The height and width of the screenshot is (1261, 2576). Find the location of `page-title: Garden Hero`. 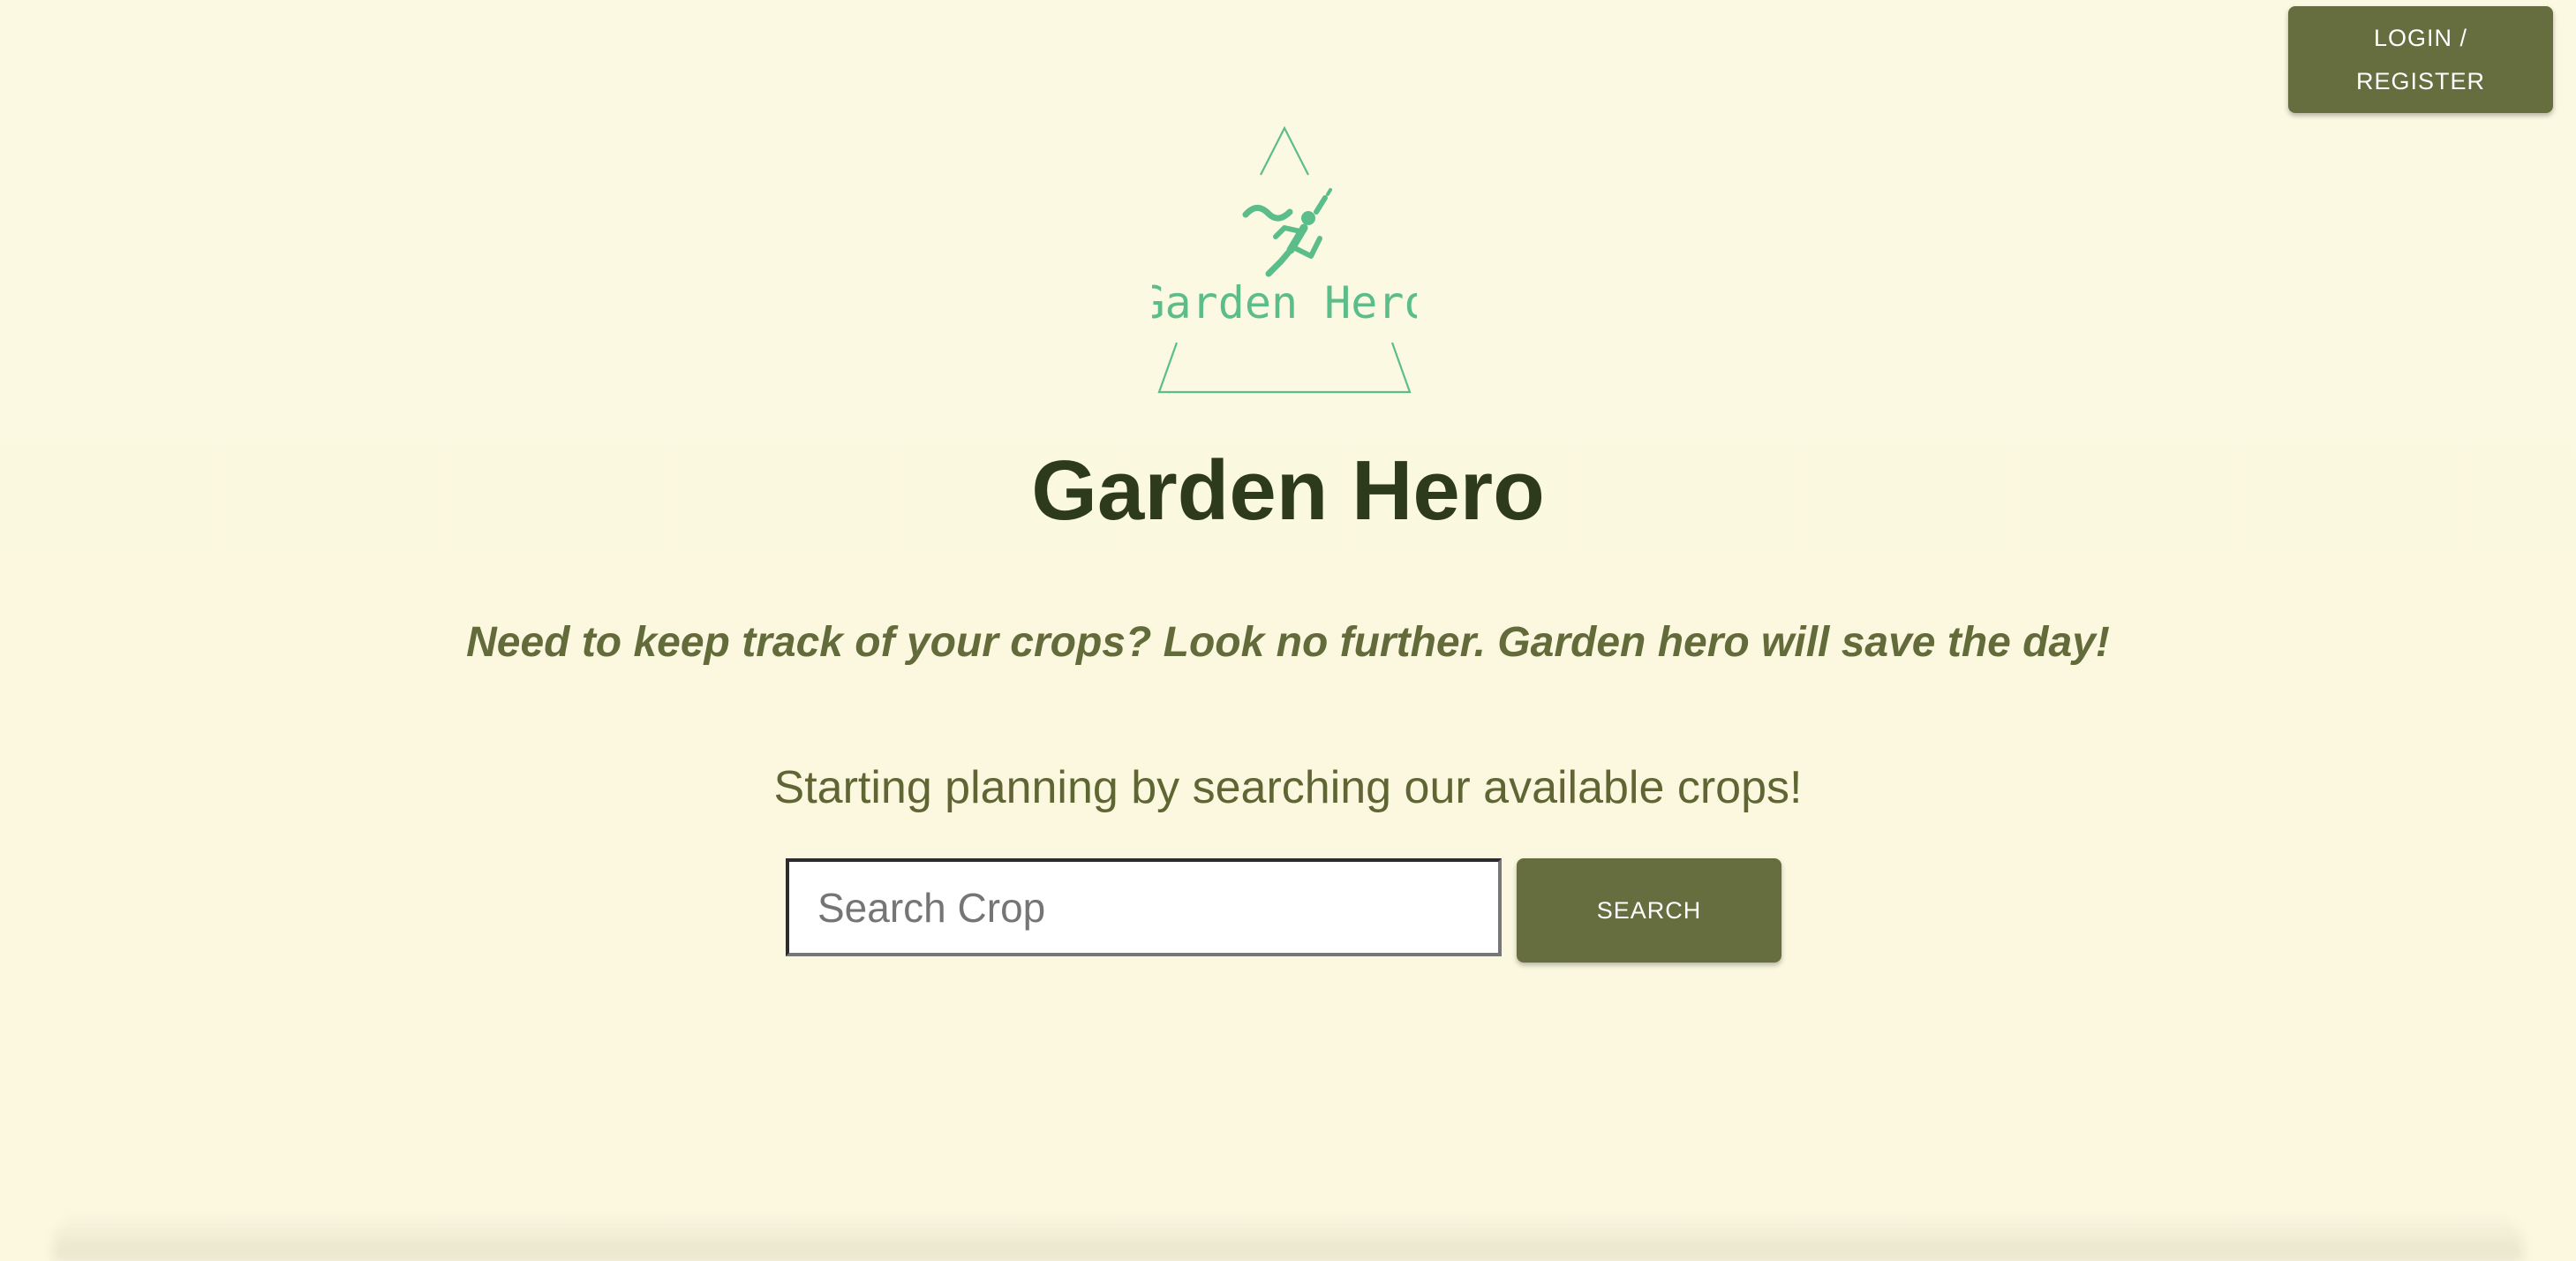

page-title: Garden Hero is located at coordinates (1288, 490).